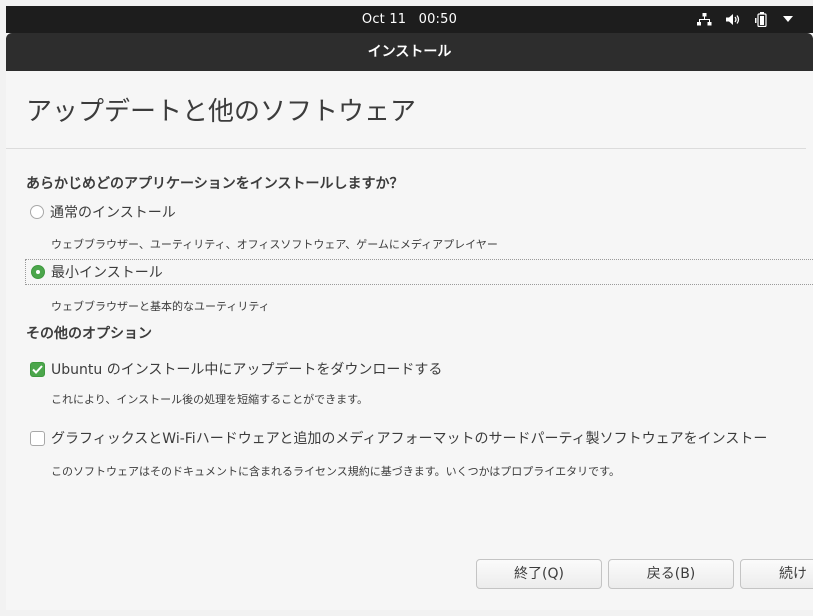 The image size is (813, 616). Describe the element at coordinates (745, 19) in the screenshot. I see `system-tray` at that location.